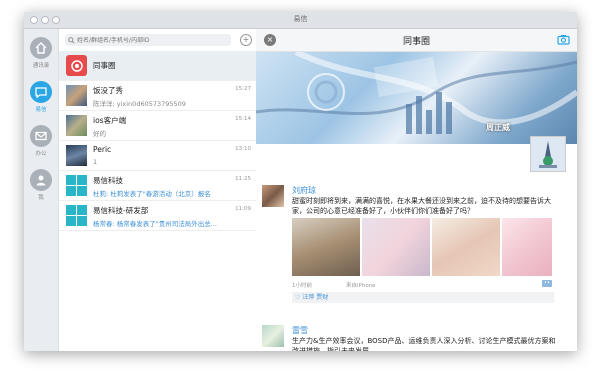 Image resolution: width=600 pixels, height=375 pixels. What do you see at coordinates (102, 149) in the screenshot?
I see `conversation-name: Peric` at bounding box center [102, 149].